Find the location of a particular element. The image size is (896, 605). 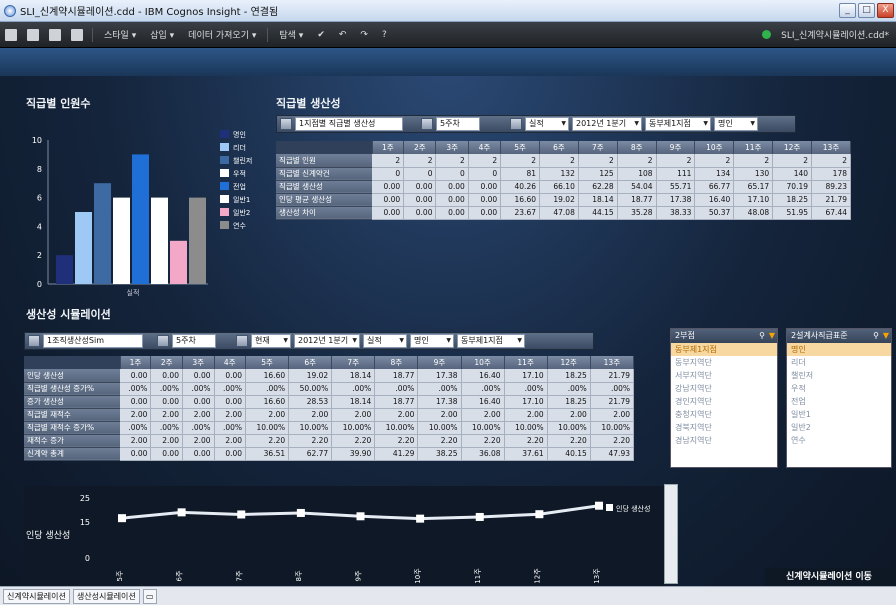

table-cell: 21.79 is located at coordinates (612, 402).